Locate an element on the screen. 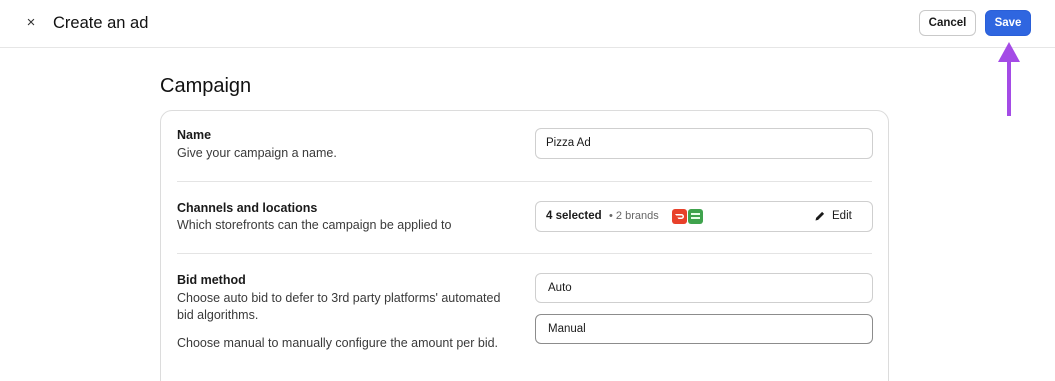 The height and width of the screenshot is (381, 1055). channels-selected-count: 4 selected is located at coordinates (574, 216).